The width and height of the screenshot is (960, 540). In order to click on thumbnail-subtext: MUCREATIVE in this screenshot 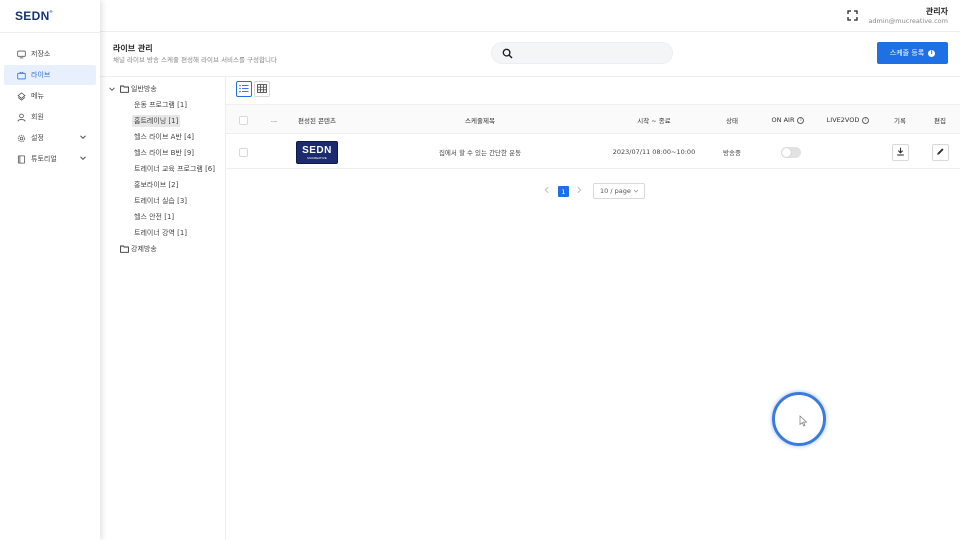, I will do `click(317, 157)`.